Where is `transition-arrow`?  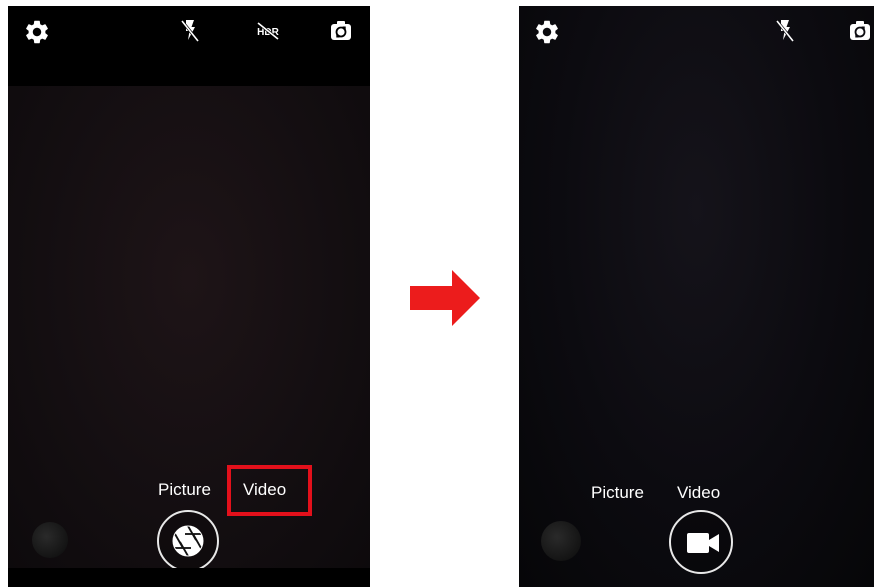
transition-arrow is located at coordinates (446, 298).